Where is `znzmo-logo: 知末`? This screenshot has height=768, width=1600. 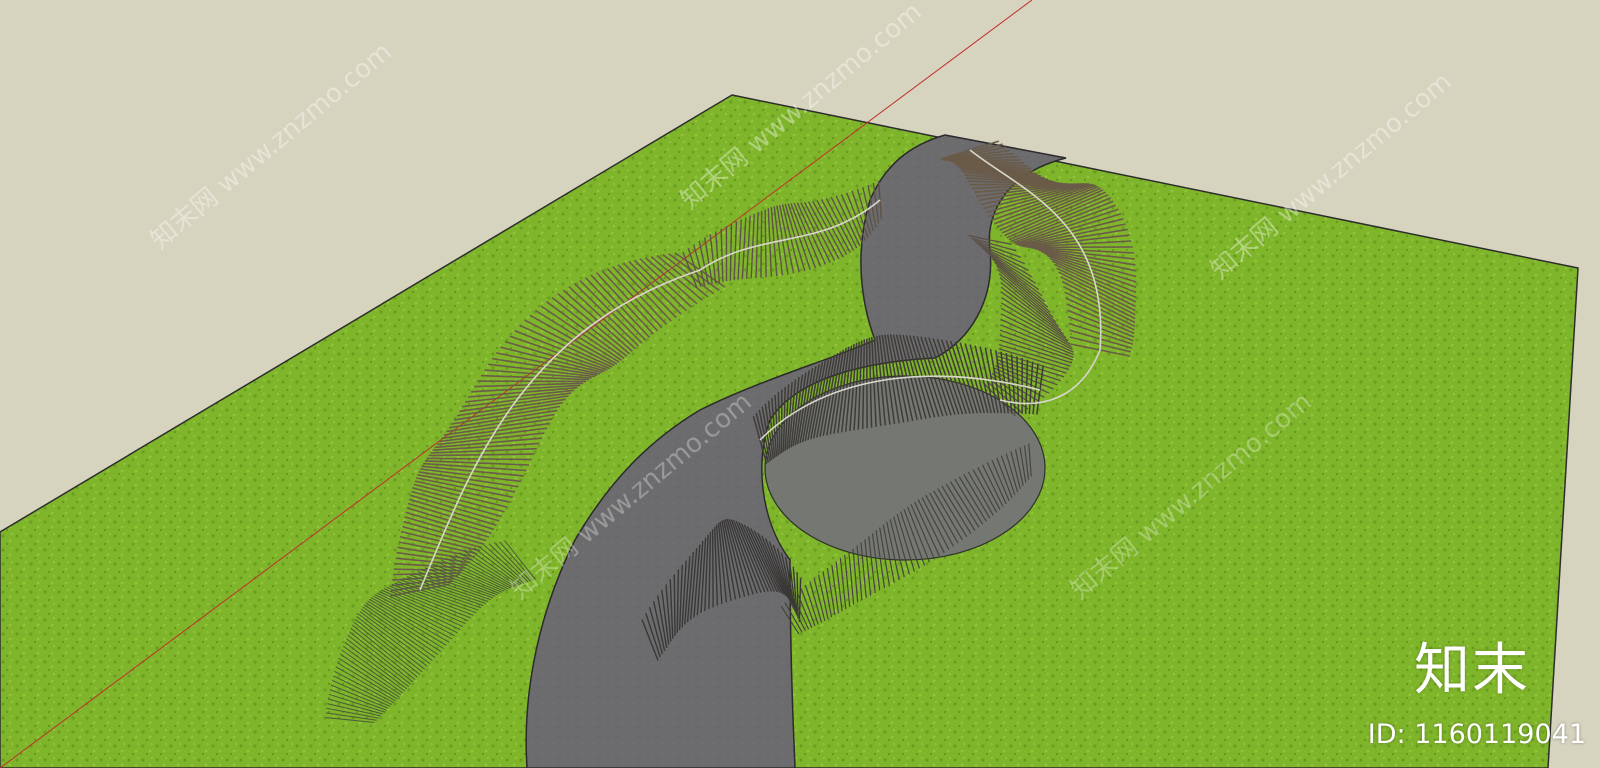
znzmo-logo: 知末 is located at coordinates (1472, 670).